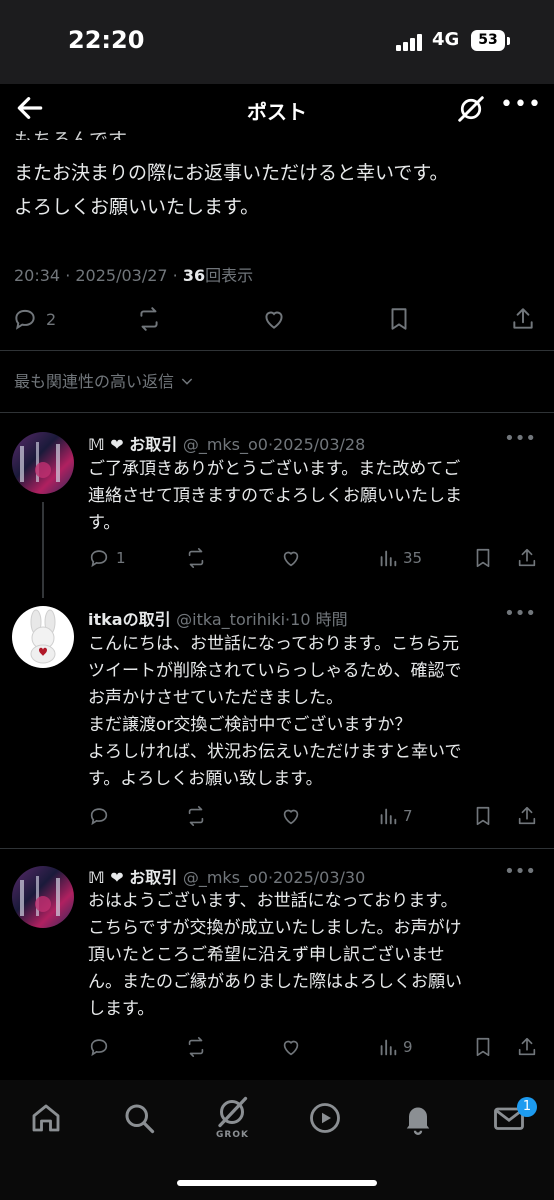 The width and height of the screenshot is (554, 1200). I want to click on view-count: 35, so click(413, 558).